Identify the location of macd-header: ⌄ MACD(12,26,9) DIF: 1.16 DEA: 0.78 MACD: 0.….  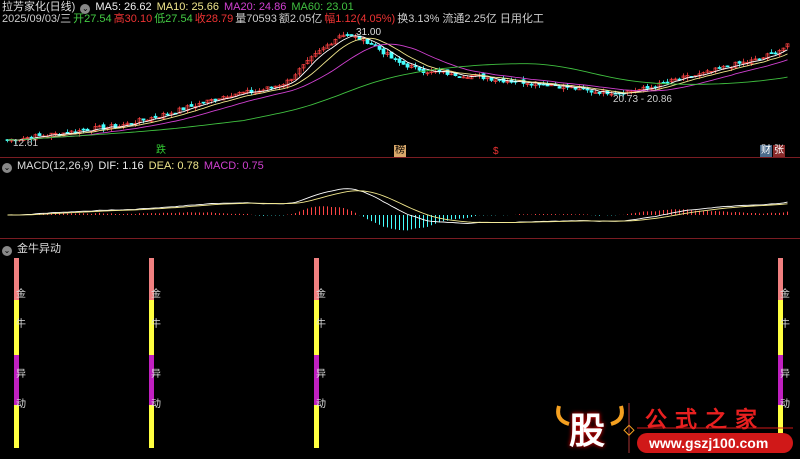
(135, 166).